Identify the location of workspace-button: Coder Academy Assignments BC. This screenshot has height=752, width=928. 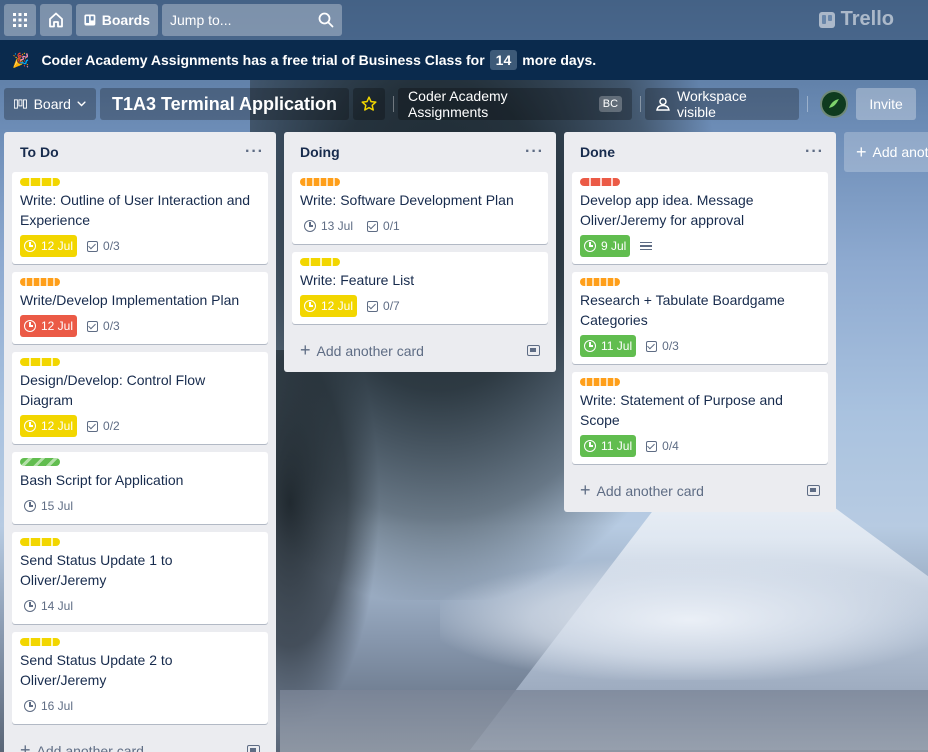
(515, 104).